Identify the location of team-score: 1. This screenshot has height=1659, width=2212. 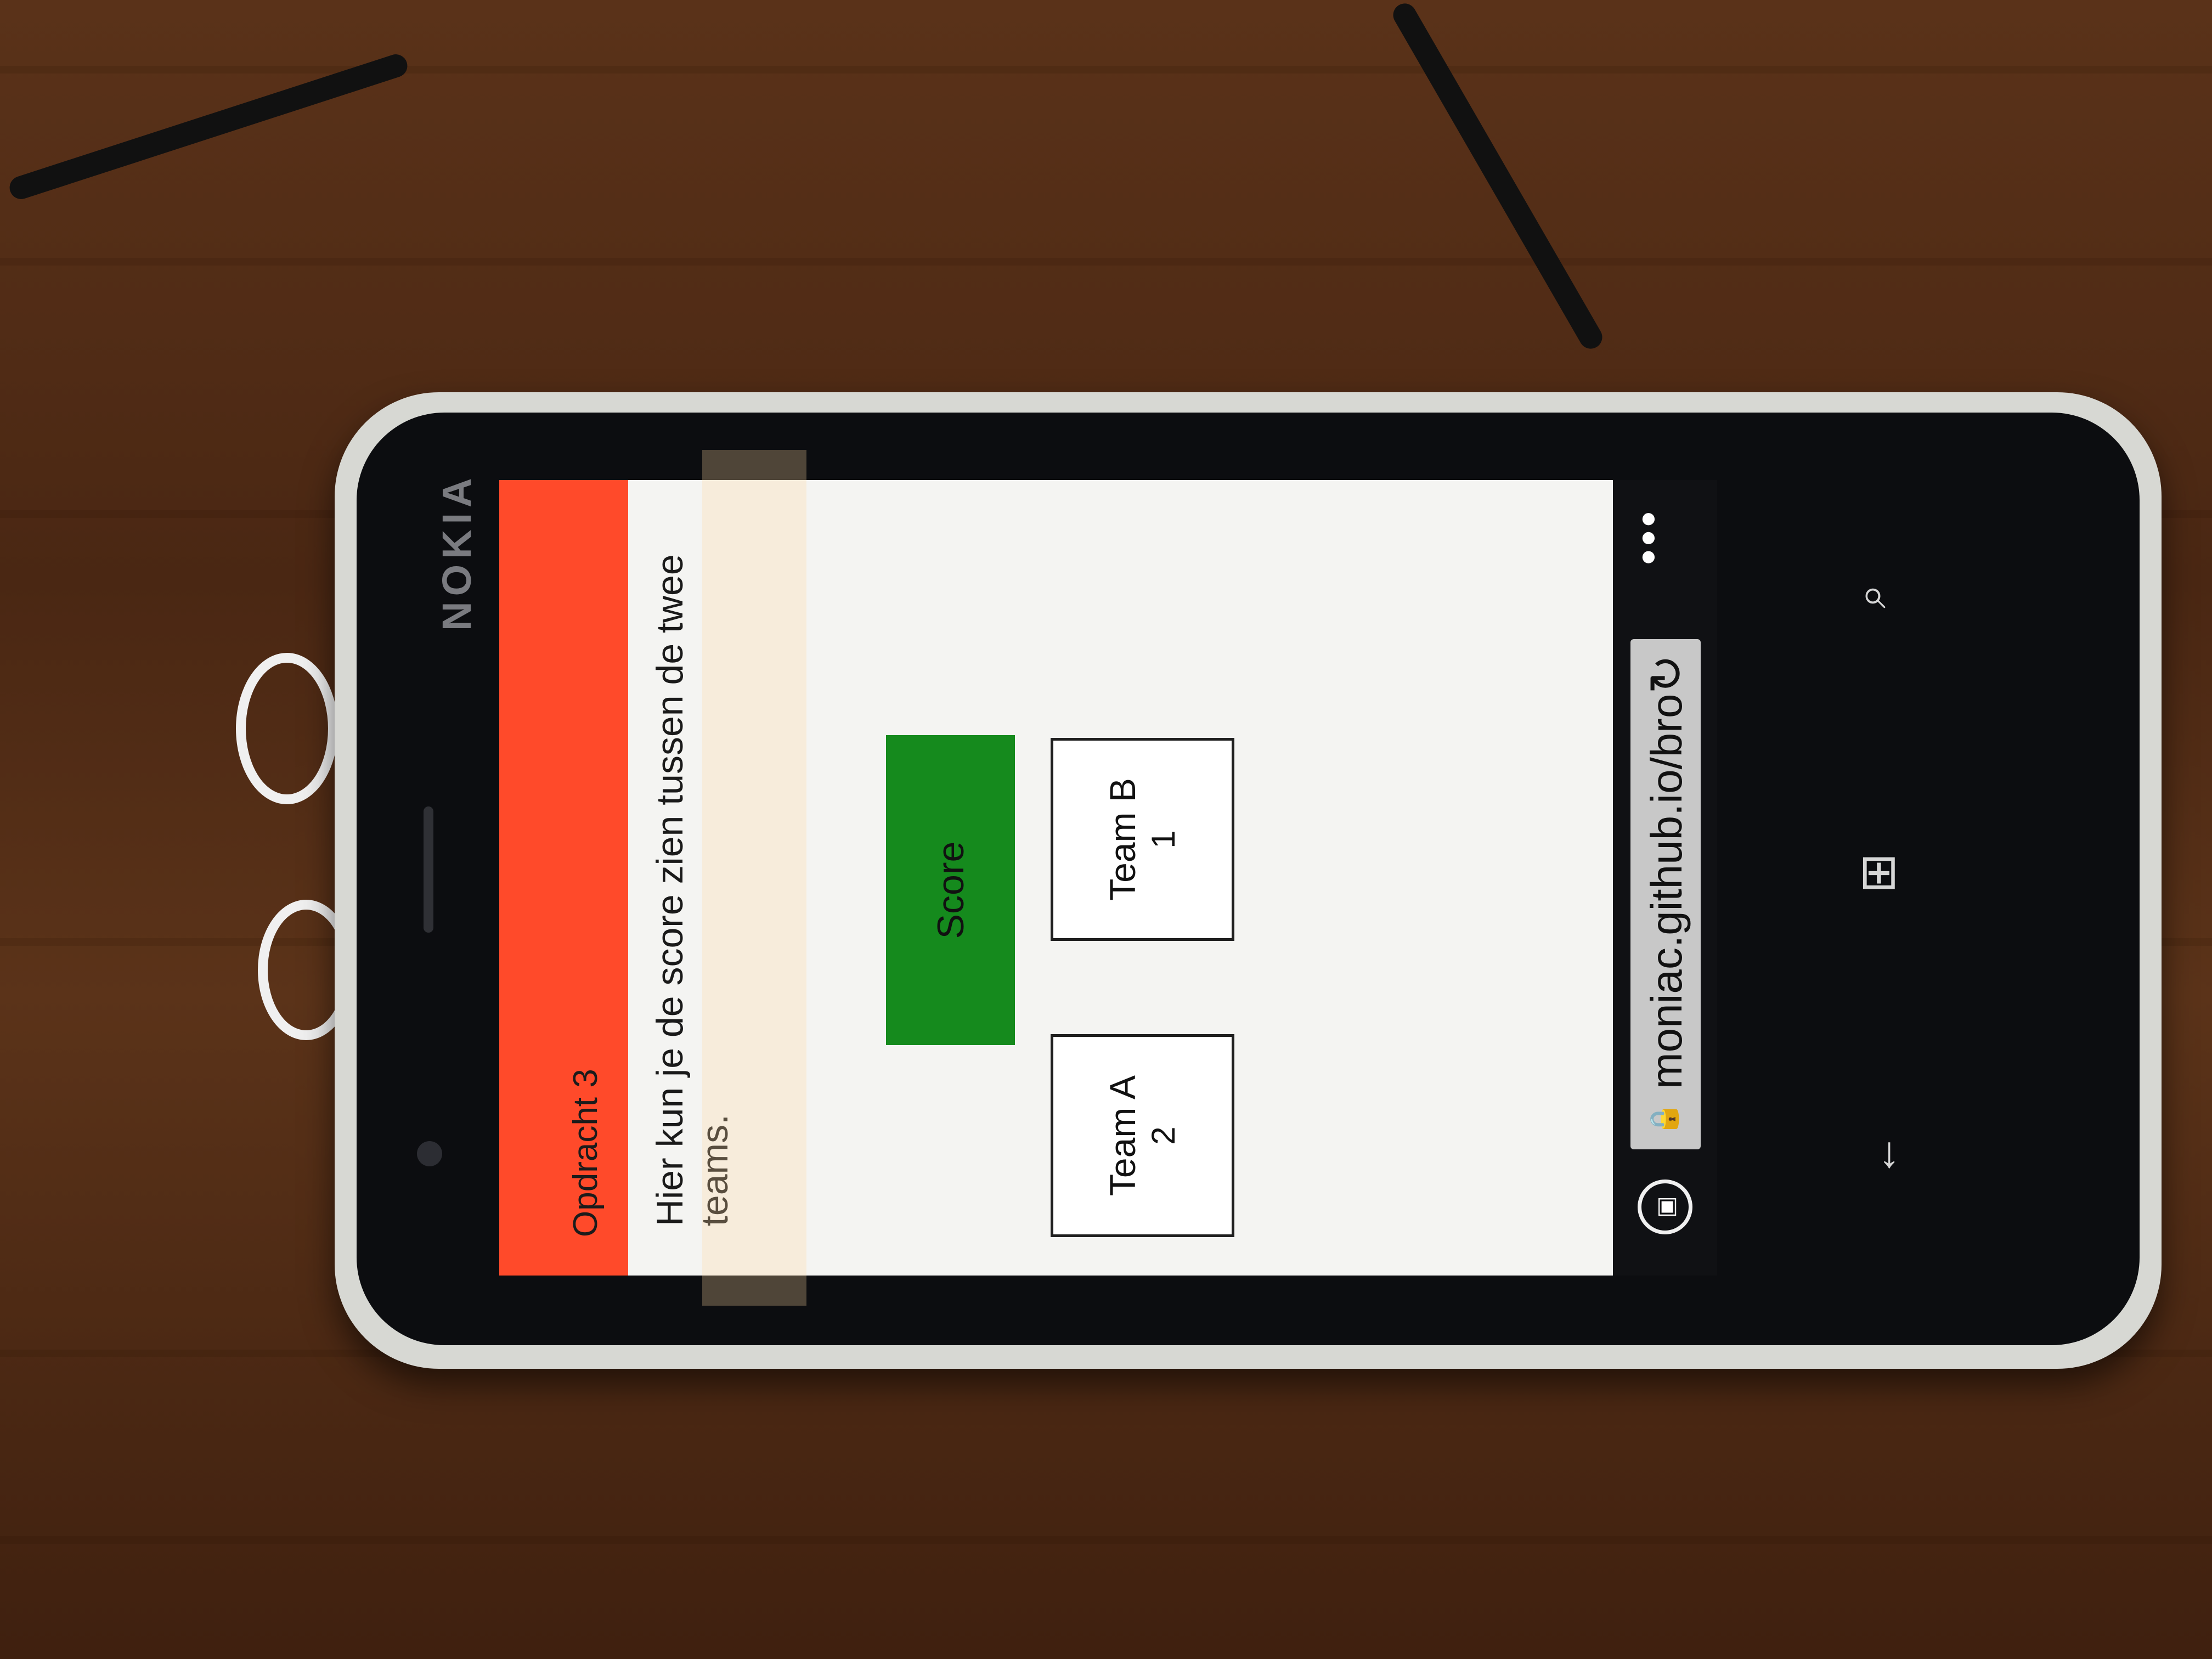
(1163, 840).